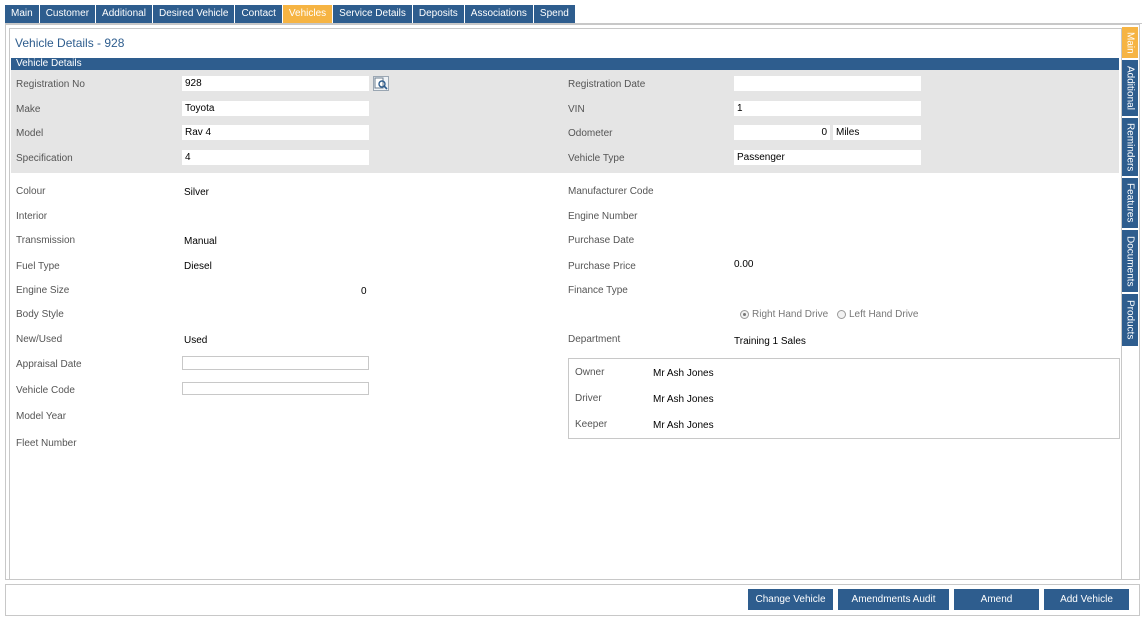  What do you see at coordinates (683, 399) in the screenshot?
I see `driver-value: Mr Ash Jones` at bounding box center [683, 399].